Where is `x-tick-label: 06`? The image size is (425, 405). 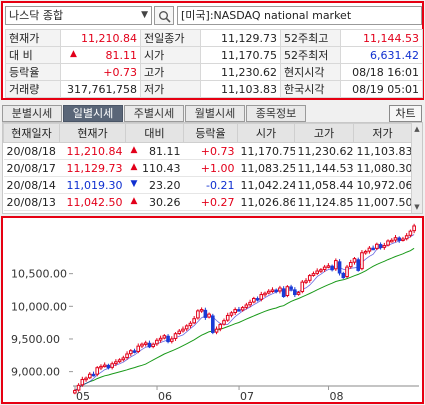
x-tick-label: 06 is located at coordinates (165, 396).